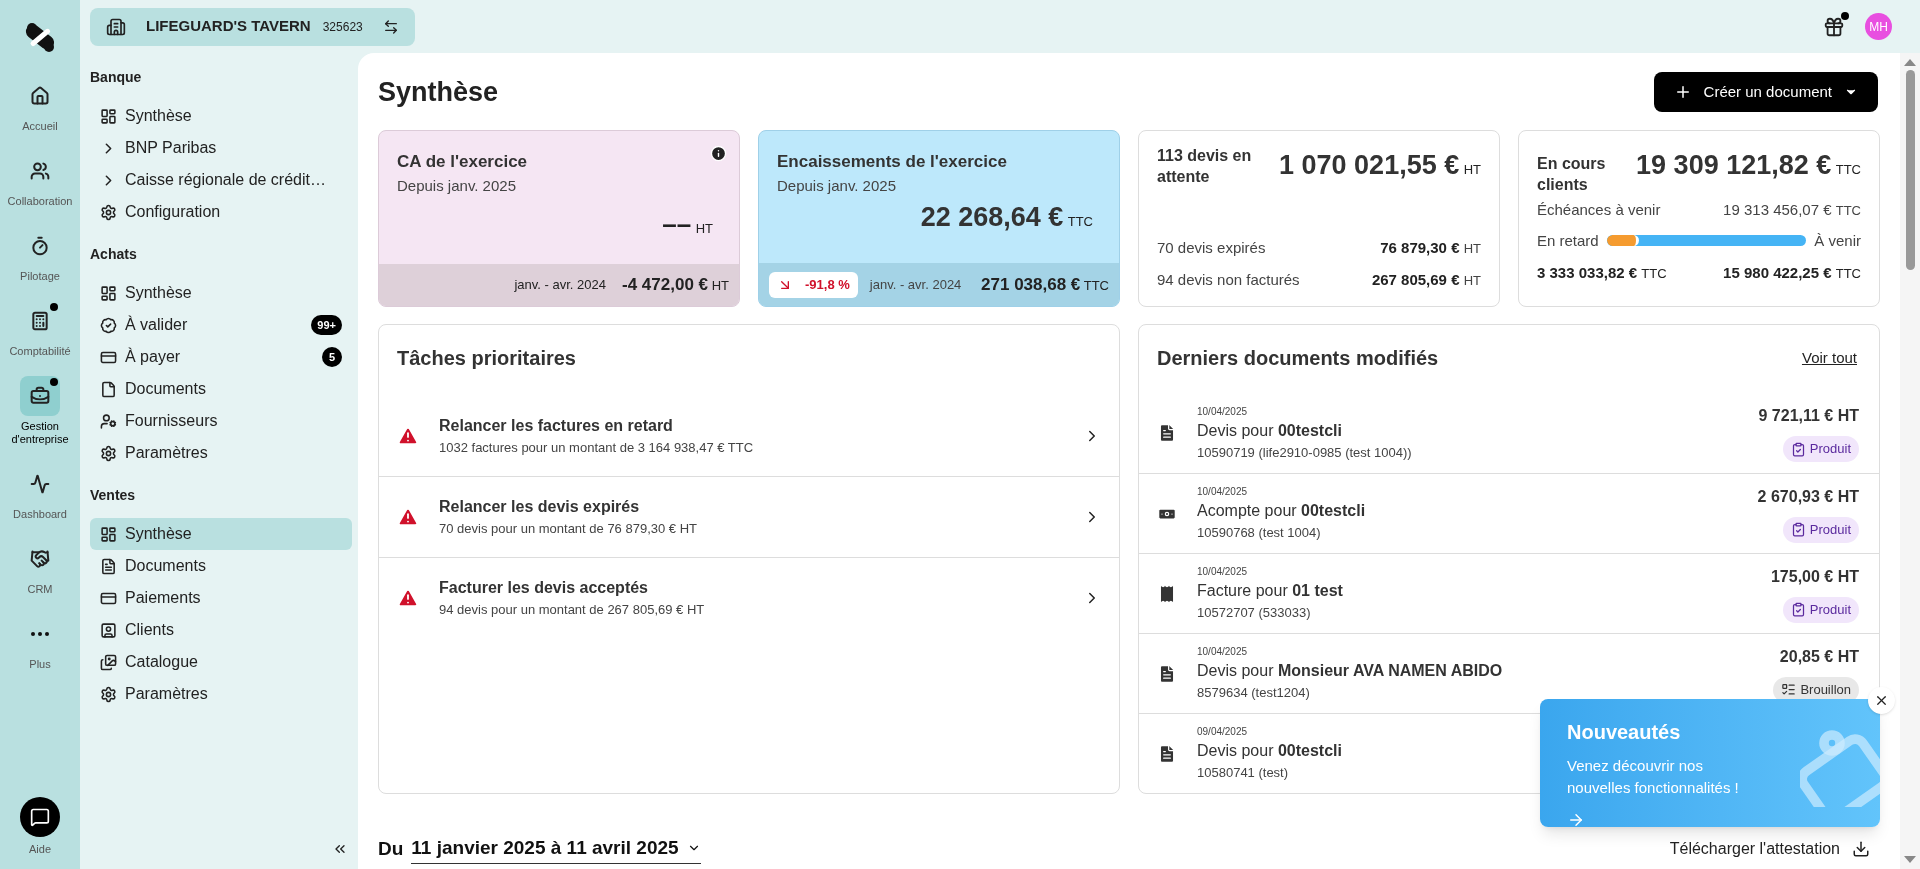 The height and width of the screenshot is (869, 1920). I want to click on sidebar-item: BNP Paribas, so click(221, 148).